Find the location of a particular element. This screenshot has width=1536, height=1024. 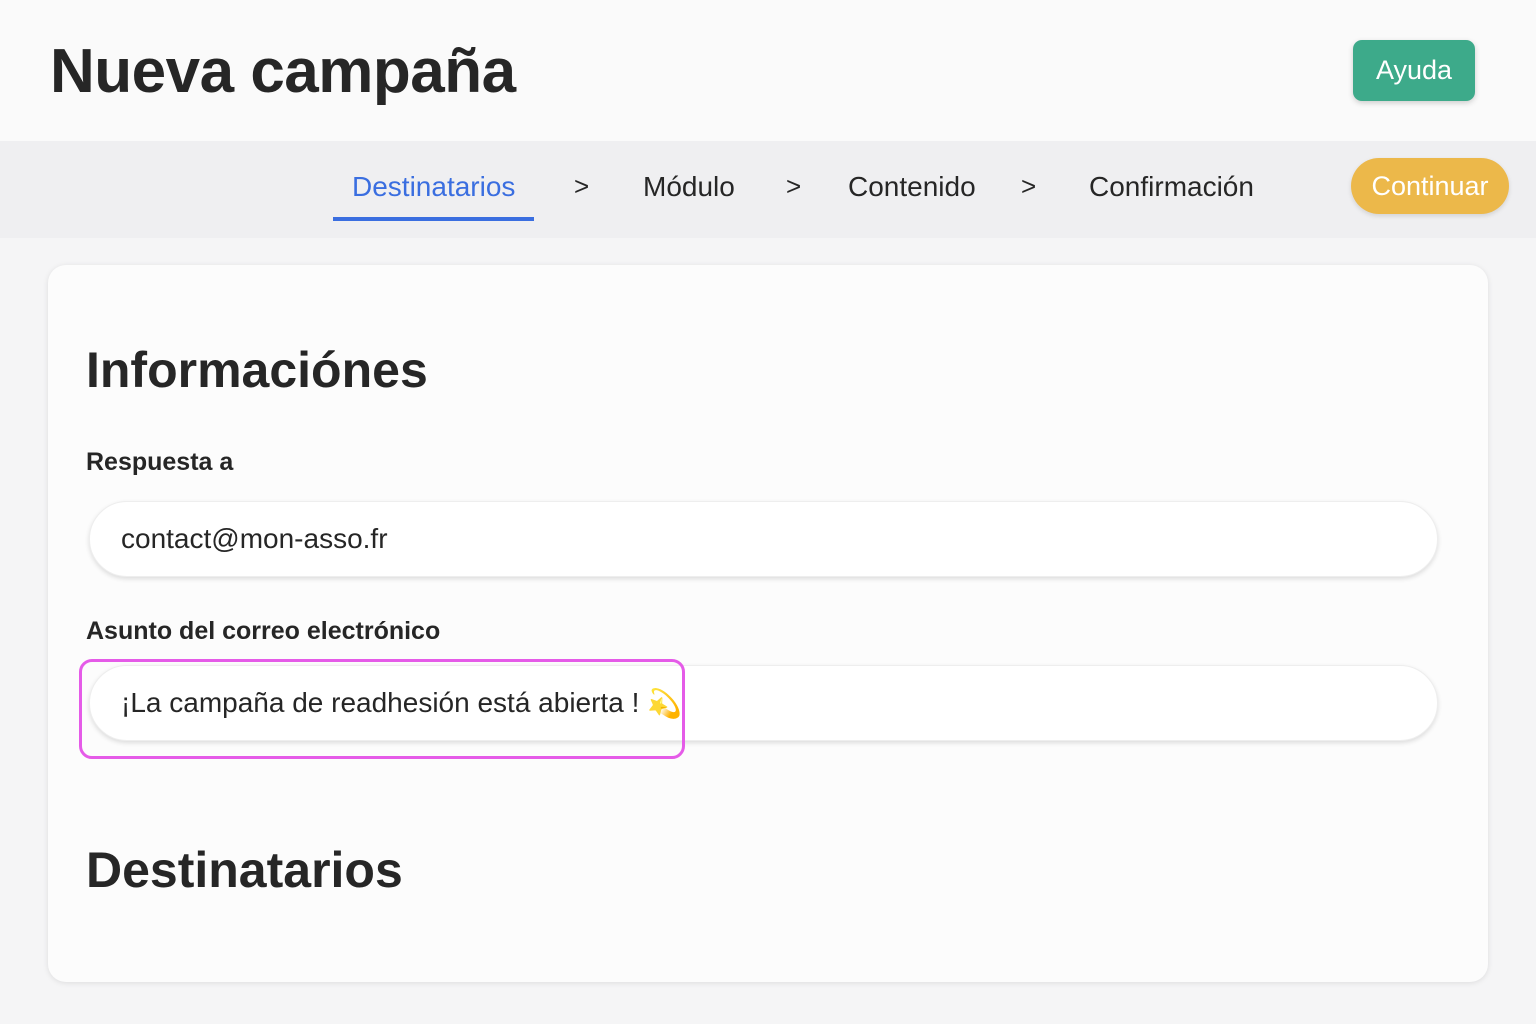

reply-to-label: Respuesta a is located at coordinates (160, 462).